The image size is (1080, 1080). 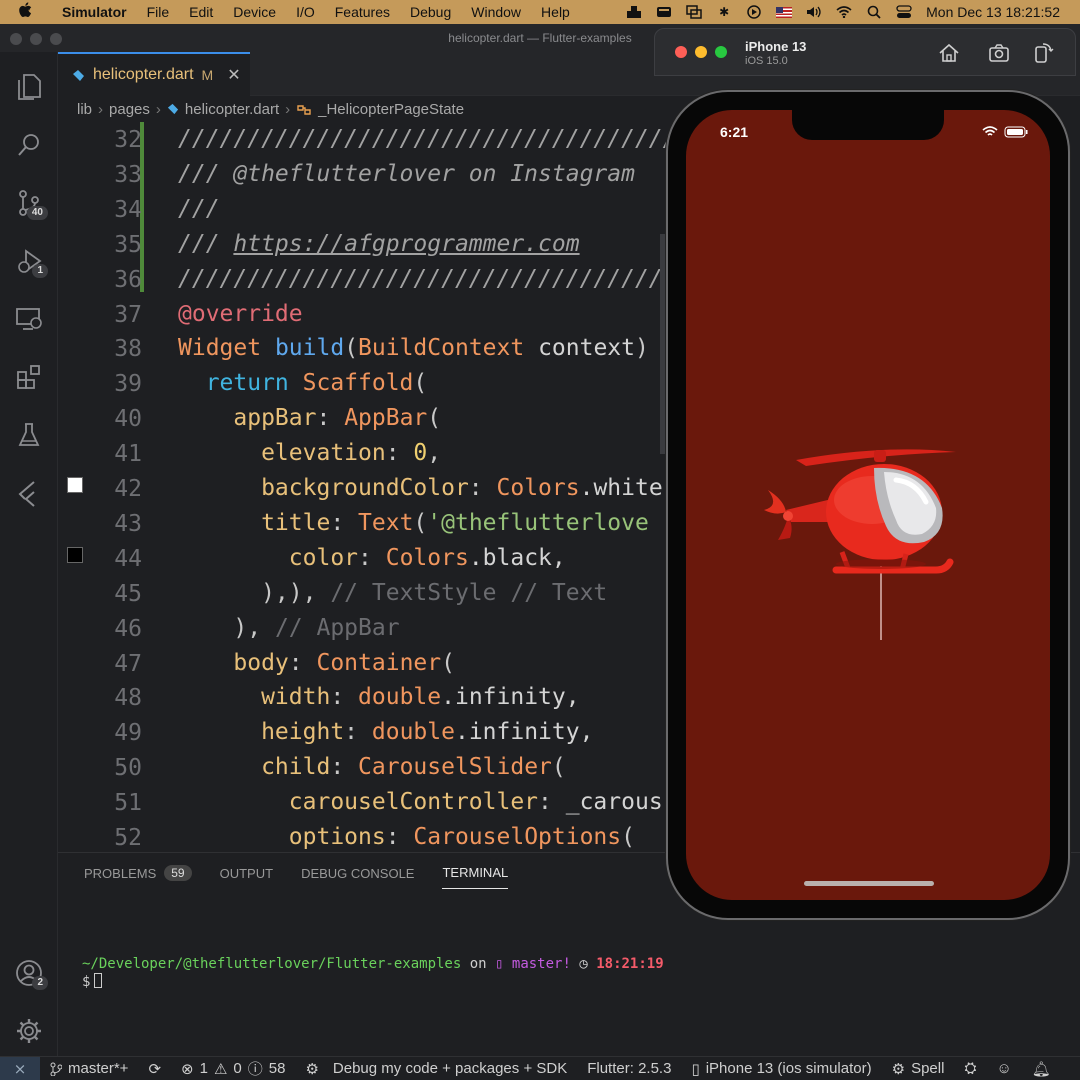 What do you see at coordinates (379, 662) in the screenshot?
I see `code-token: Container` at bounding box center [379, 662].